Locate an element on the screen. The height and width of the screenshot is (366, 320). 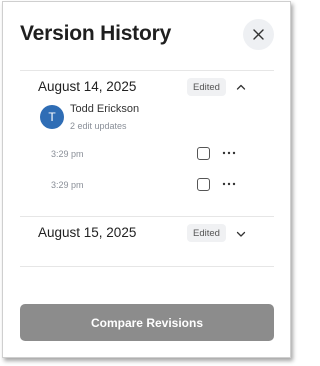
chevron-down-icon is located at coordinates (241, 234).